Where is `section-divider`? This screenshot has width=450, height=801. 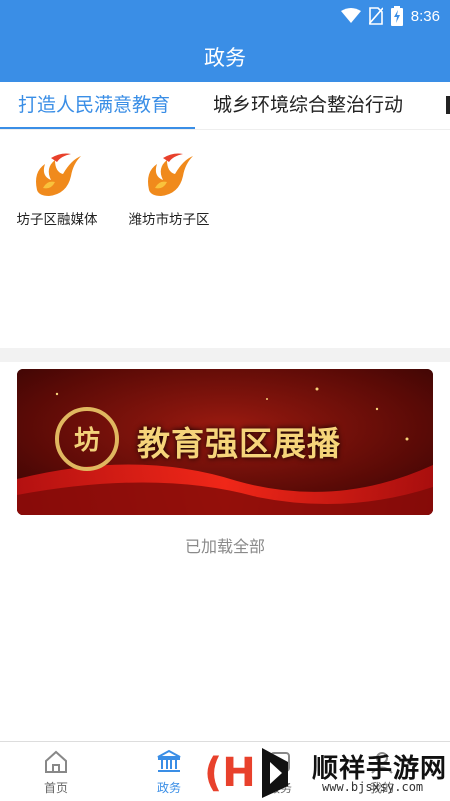 section-divider is located at coordinates (225, 355).